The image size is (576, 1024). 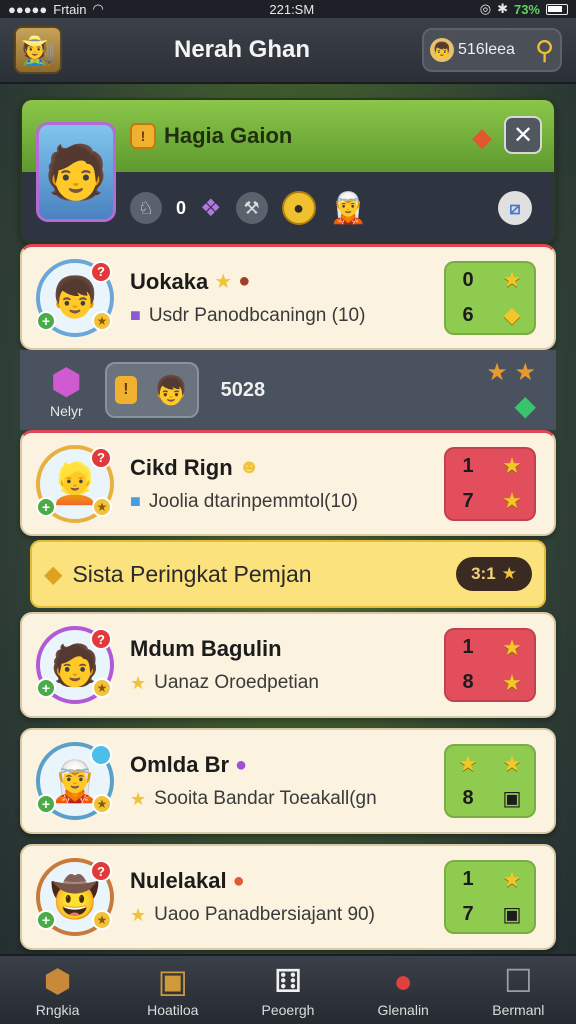 What do you see at coordinates (298, 208) in the screenshot?
I see `coin-icon: ●` at bounding box center [298, 208].